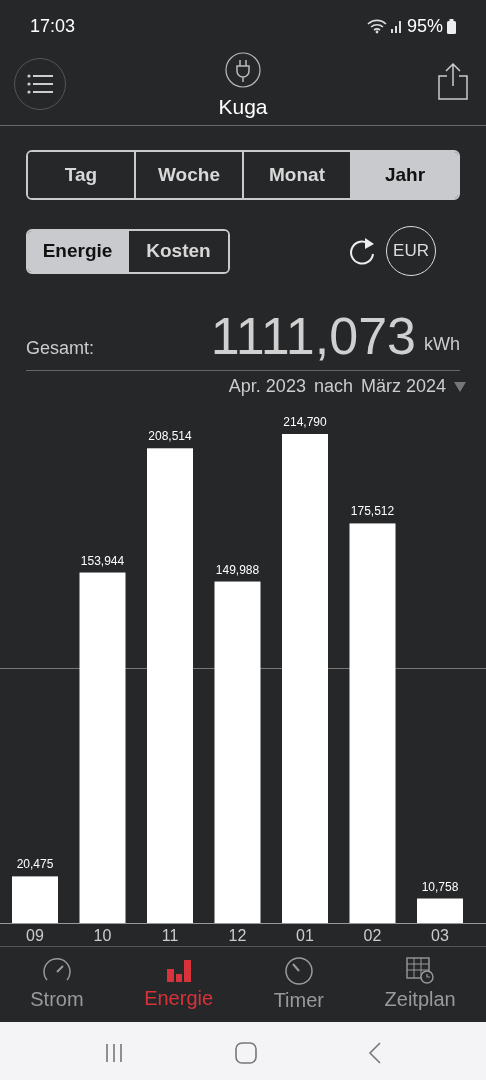  I want to click on value-label: 214,790, so click(305, 422).